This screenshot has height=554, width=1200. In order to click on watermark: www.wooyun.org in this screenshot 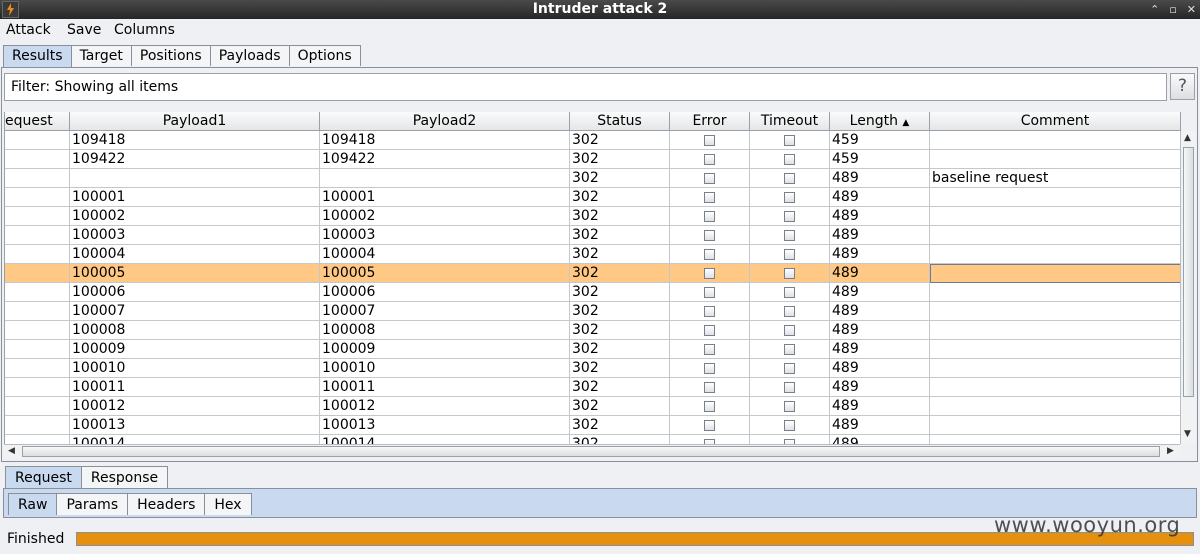, I will do `click(1087, 525)`.